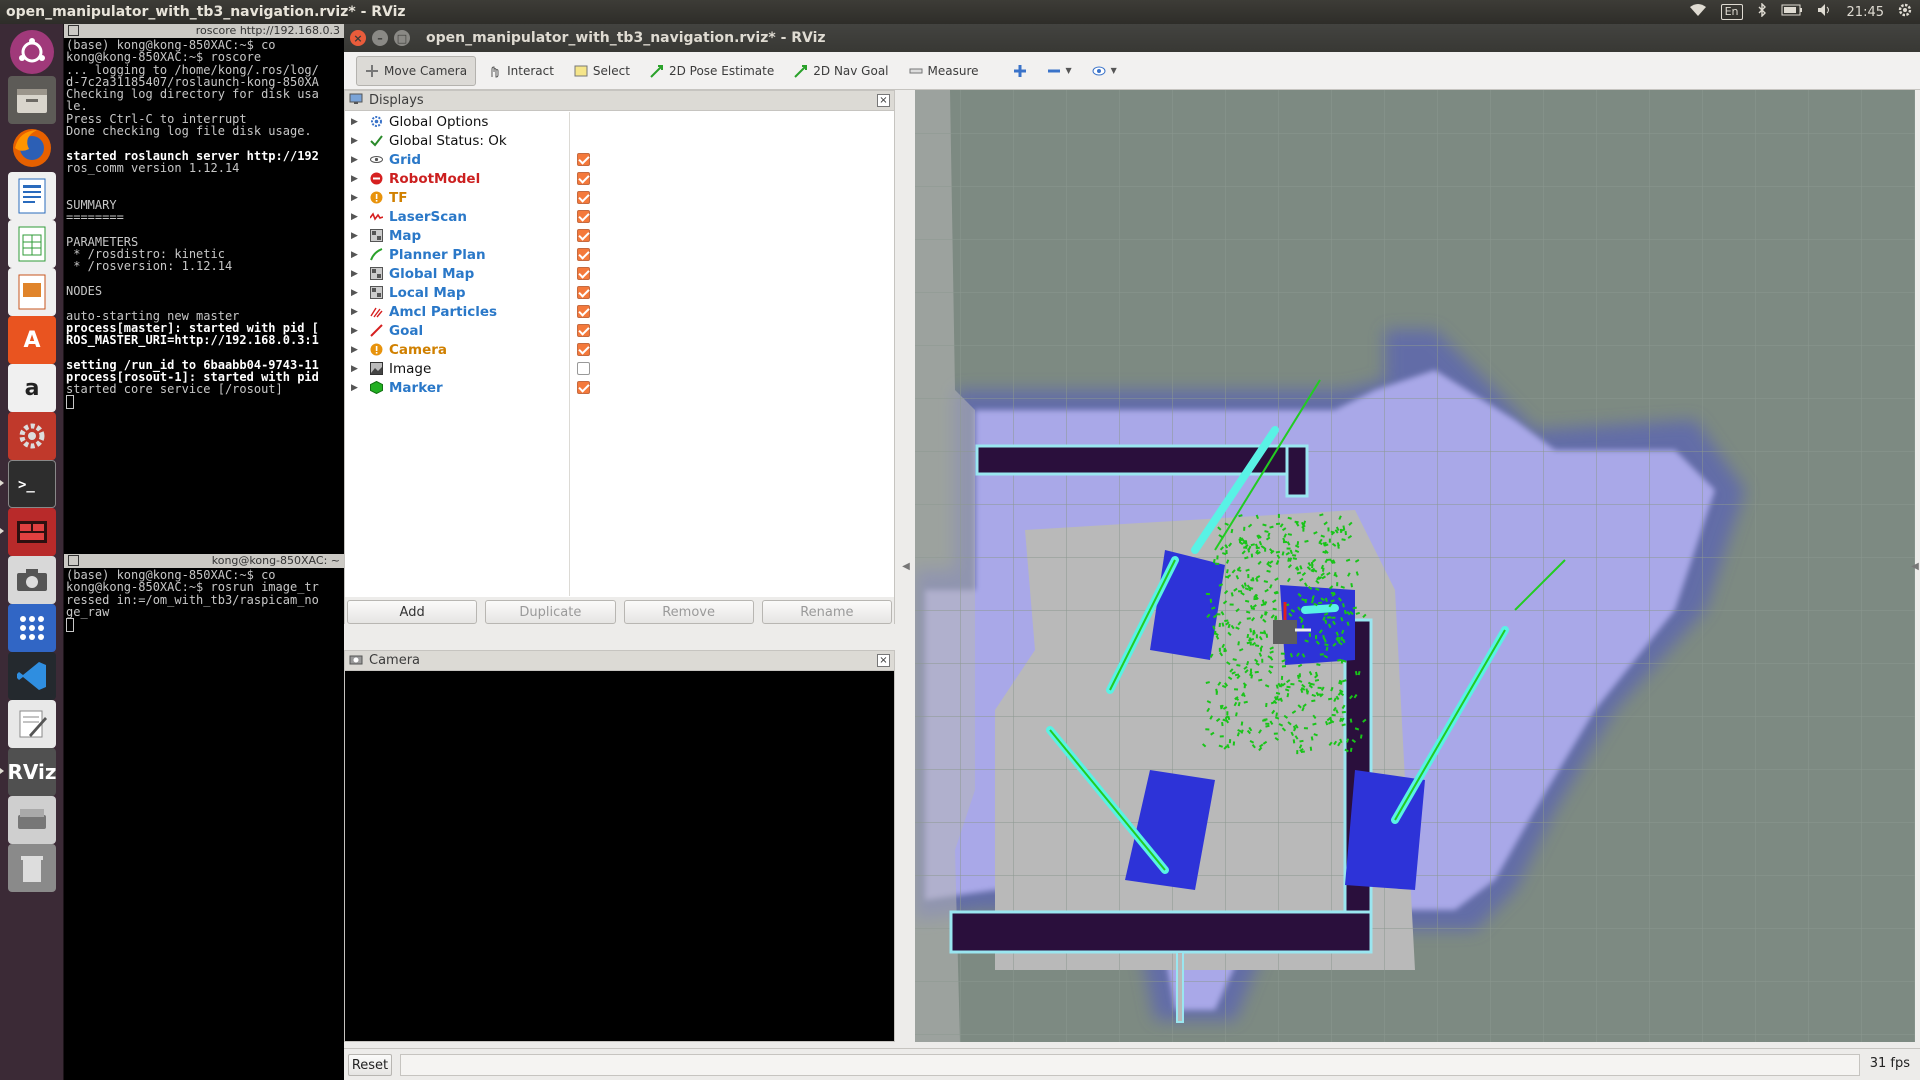 This screenshot has width=1920, height=1080. Describe the element at coordinates (32, 388) in the screenshot. I see `amazon-icon: a` at that location.